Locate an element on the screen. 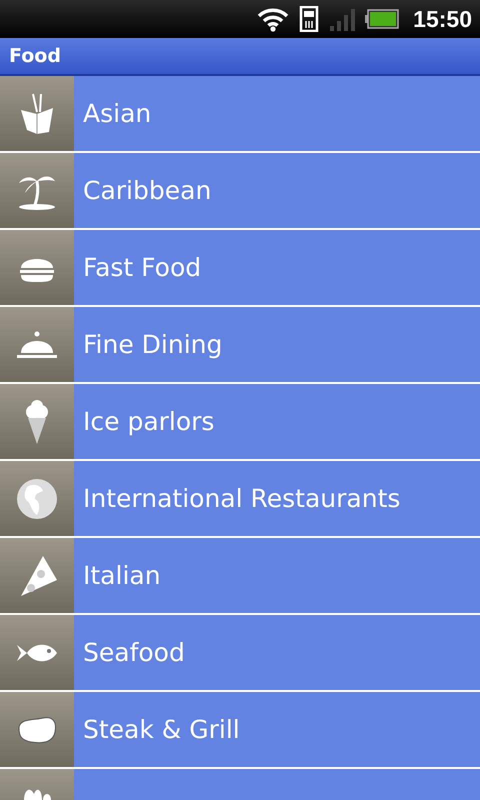 This screenshot has width=480, height=800. category-item: Steak & Grill is located at coordinates (240, 730).